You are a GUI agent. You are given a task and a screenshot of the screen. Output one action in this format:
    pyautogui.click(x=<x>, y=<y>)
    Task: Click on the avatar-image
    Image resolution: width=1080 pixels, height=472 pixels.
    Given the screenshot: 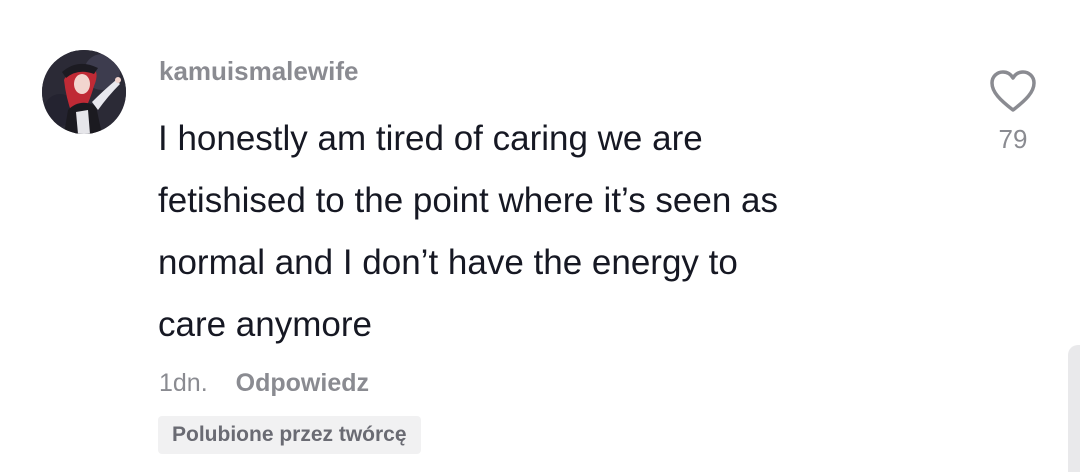 What is the action you would take?
    pyautogui.click(x=84, y=92)
    